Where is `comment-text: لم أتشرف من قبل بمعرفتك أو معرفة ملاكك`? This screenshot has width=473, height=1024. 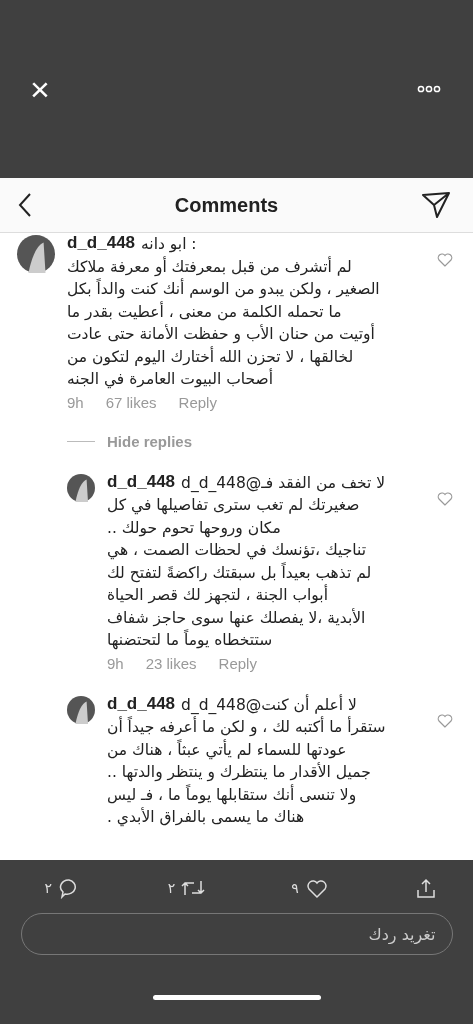 comment-text: لم أتشرف من قبل بمعرفتك أو معرفة ملاكك is located at coordinates (209, 266).